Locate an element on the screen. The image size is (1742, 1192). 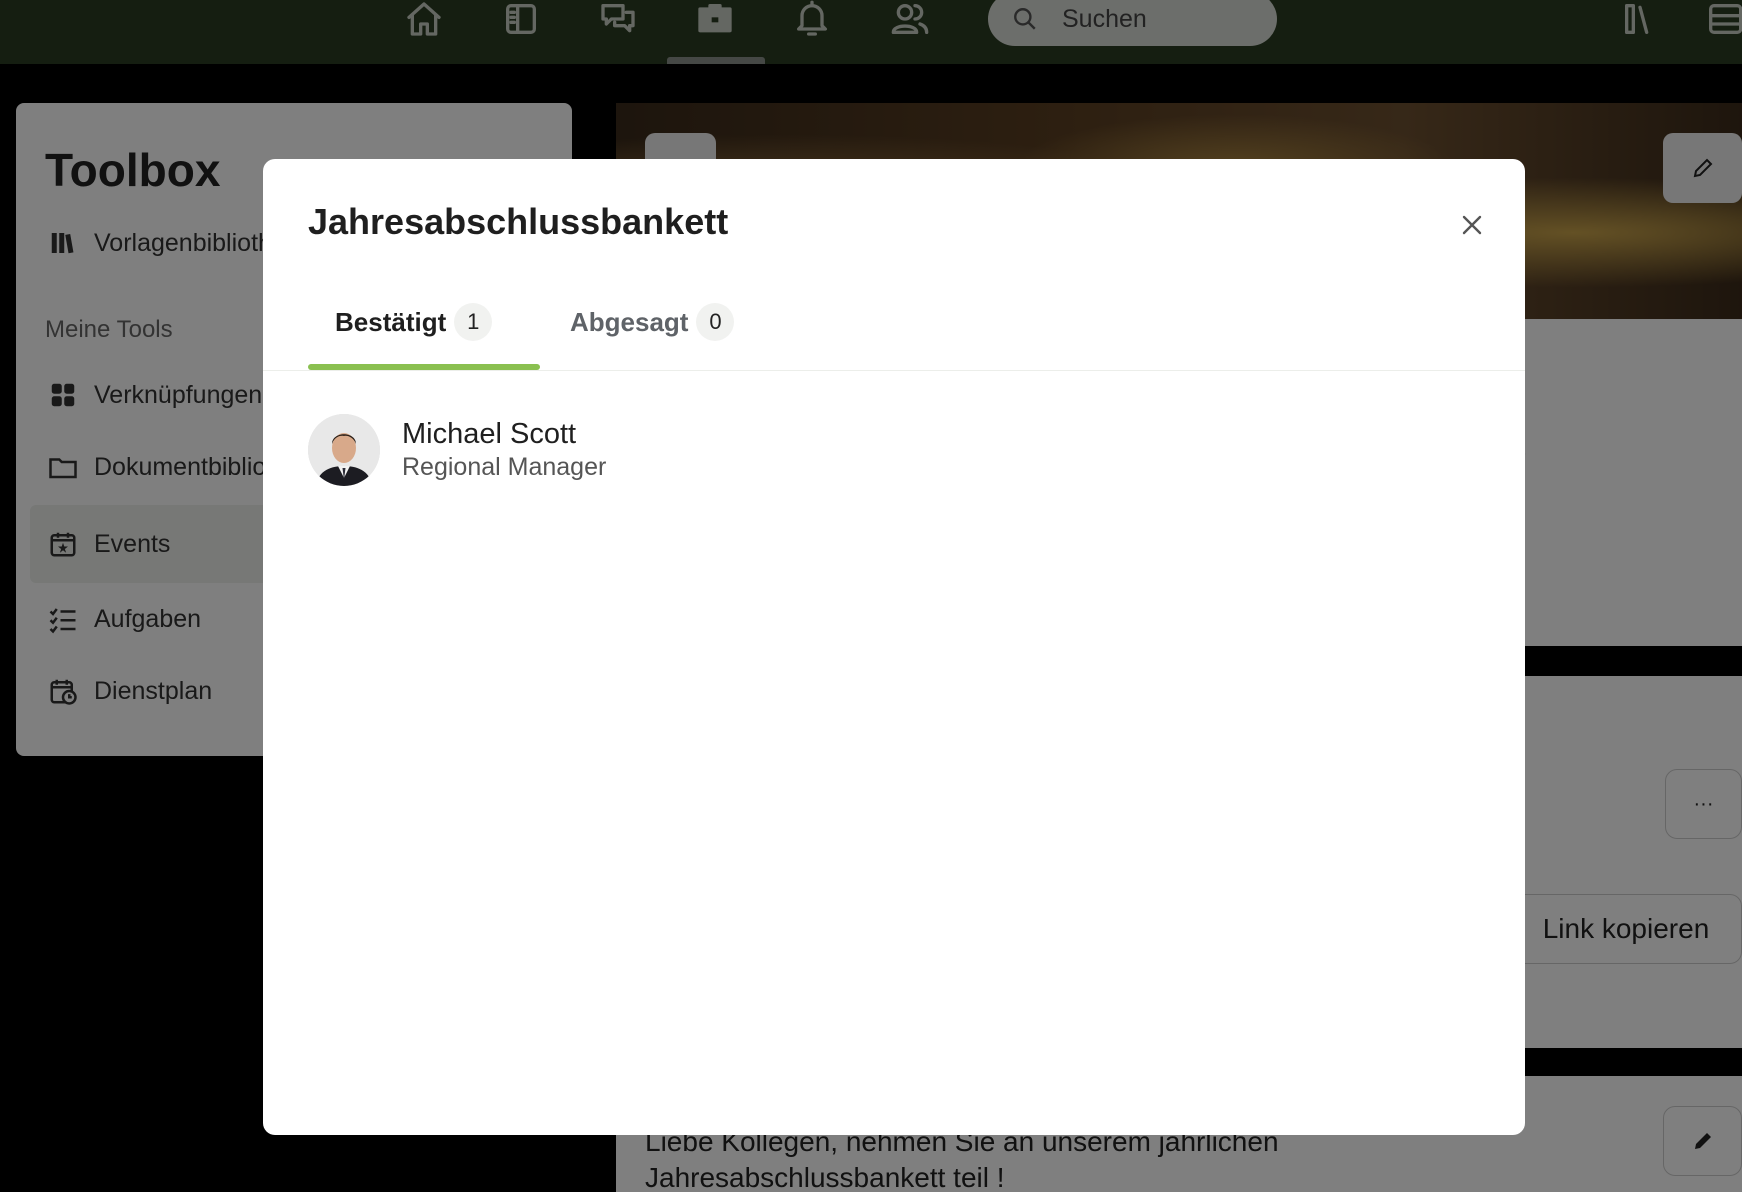
list-item: Michael Scott Regional Manager is located at coordinates (457, 450).